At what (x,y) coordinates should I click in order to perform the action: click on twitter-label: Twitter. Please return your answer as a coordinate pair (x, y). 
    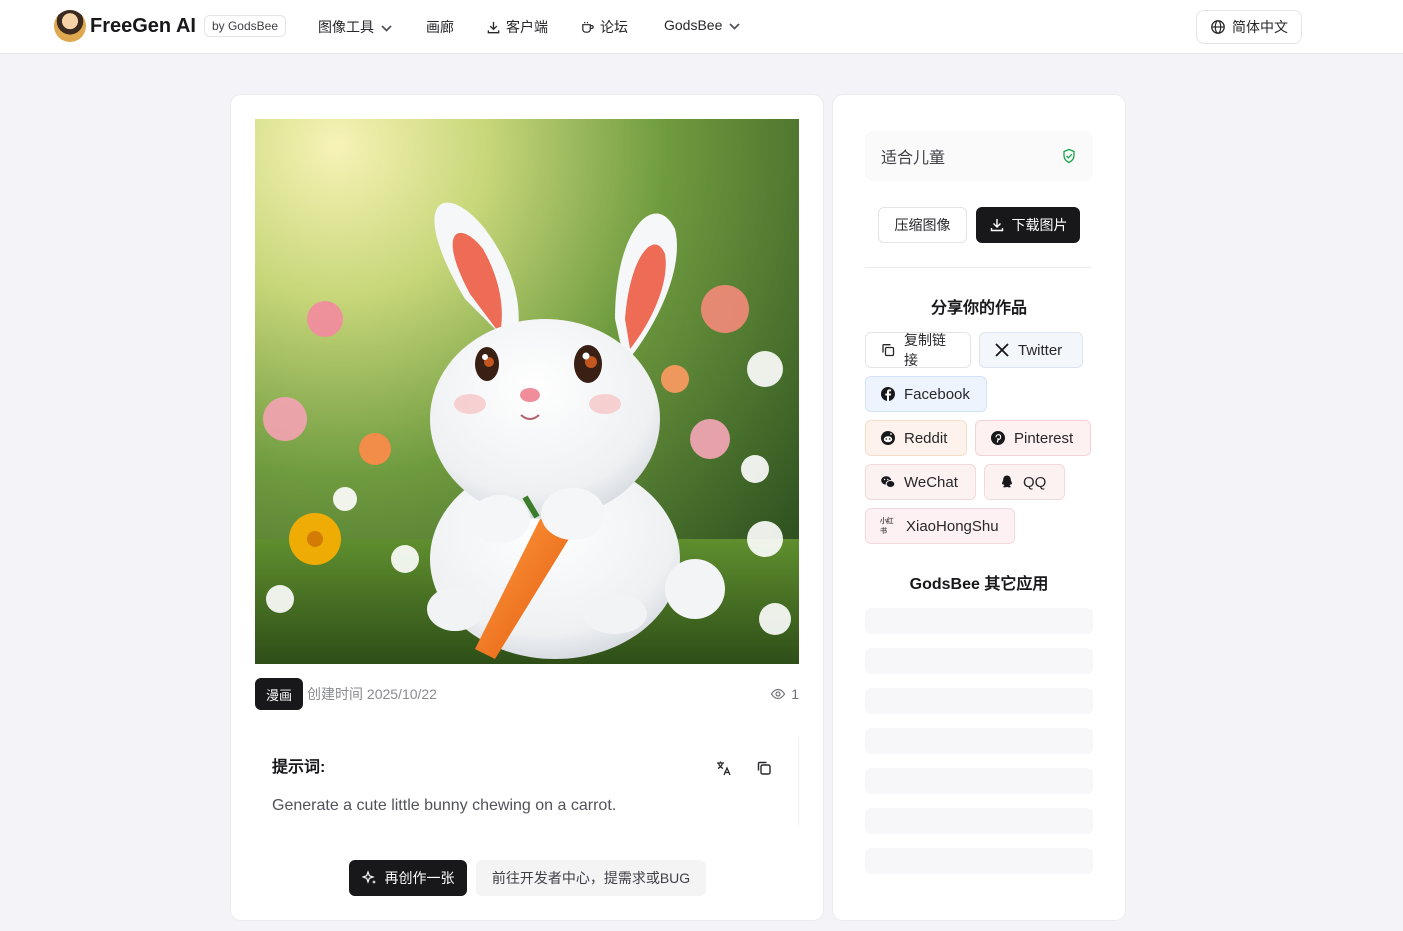
    Looking at the image, I should click on (1040, 350).